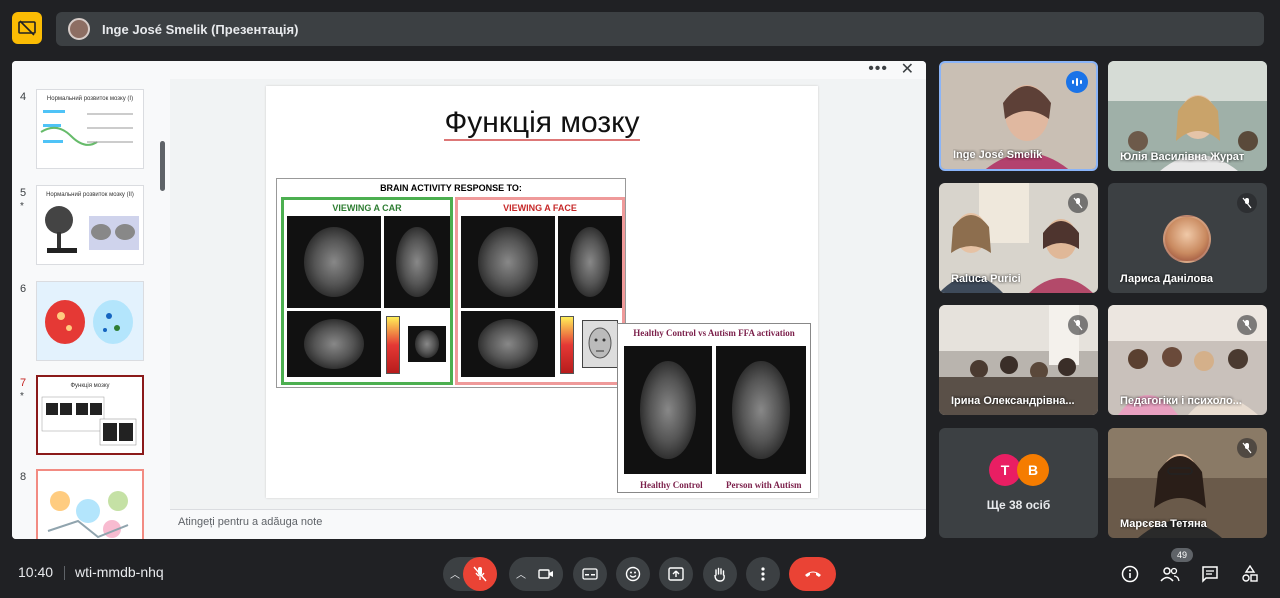  I want to click on mri-scan-autism, so click(761, 410).